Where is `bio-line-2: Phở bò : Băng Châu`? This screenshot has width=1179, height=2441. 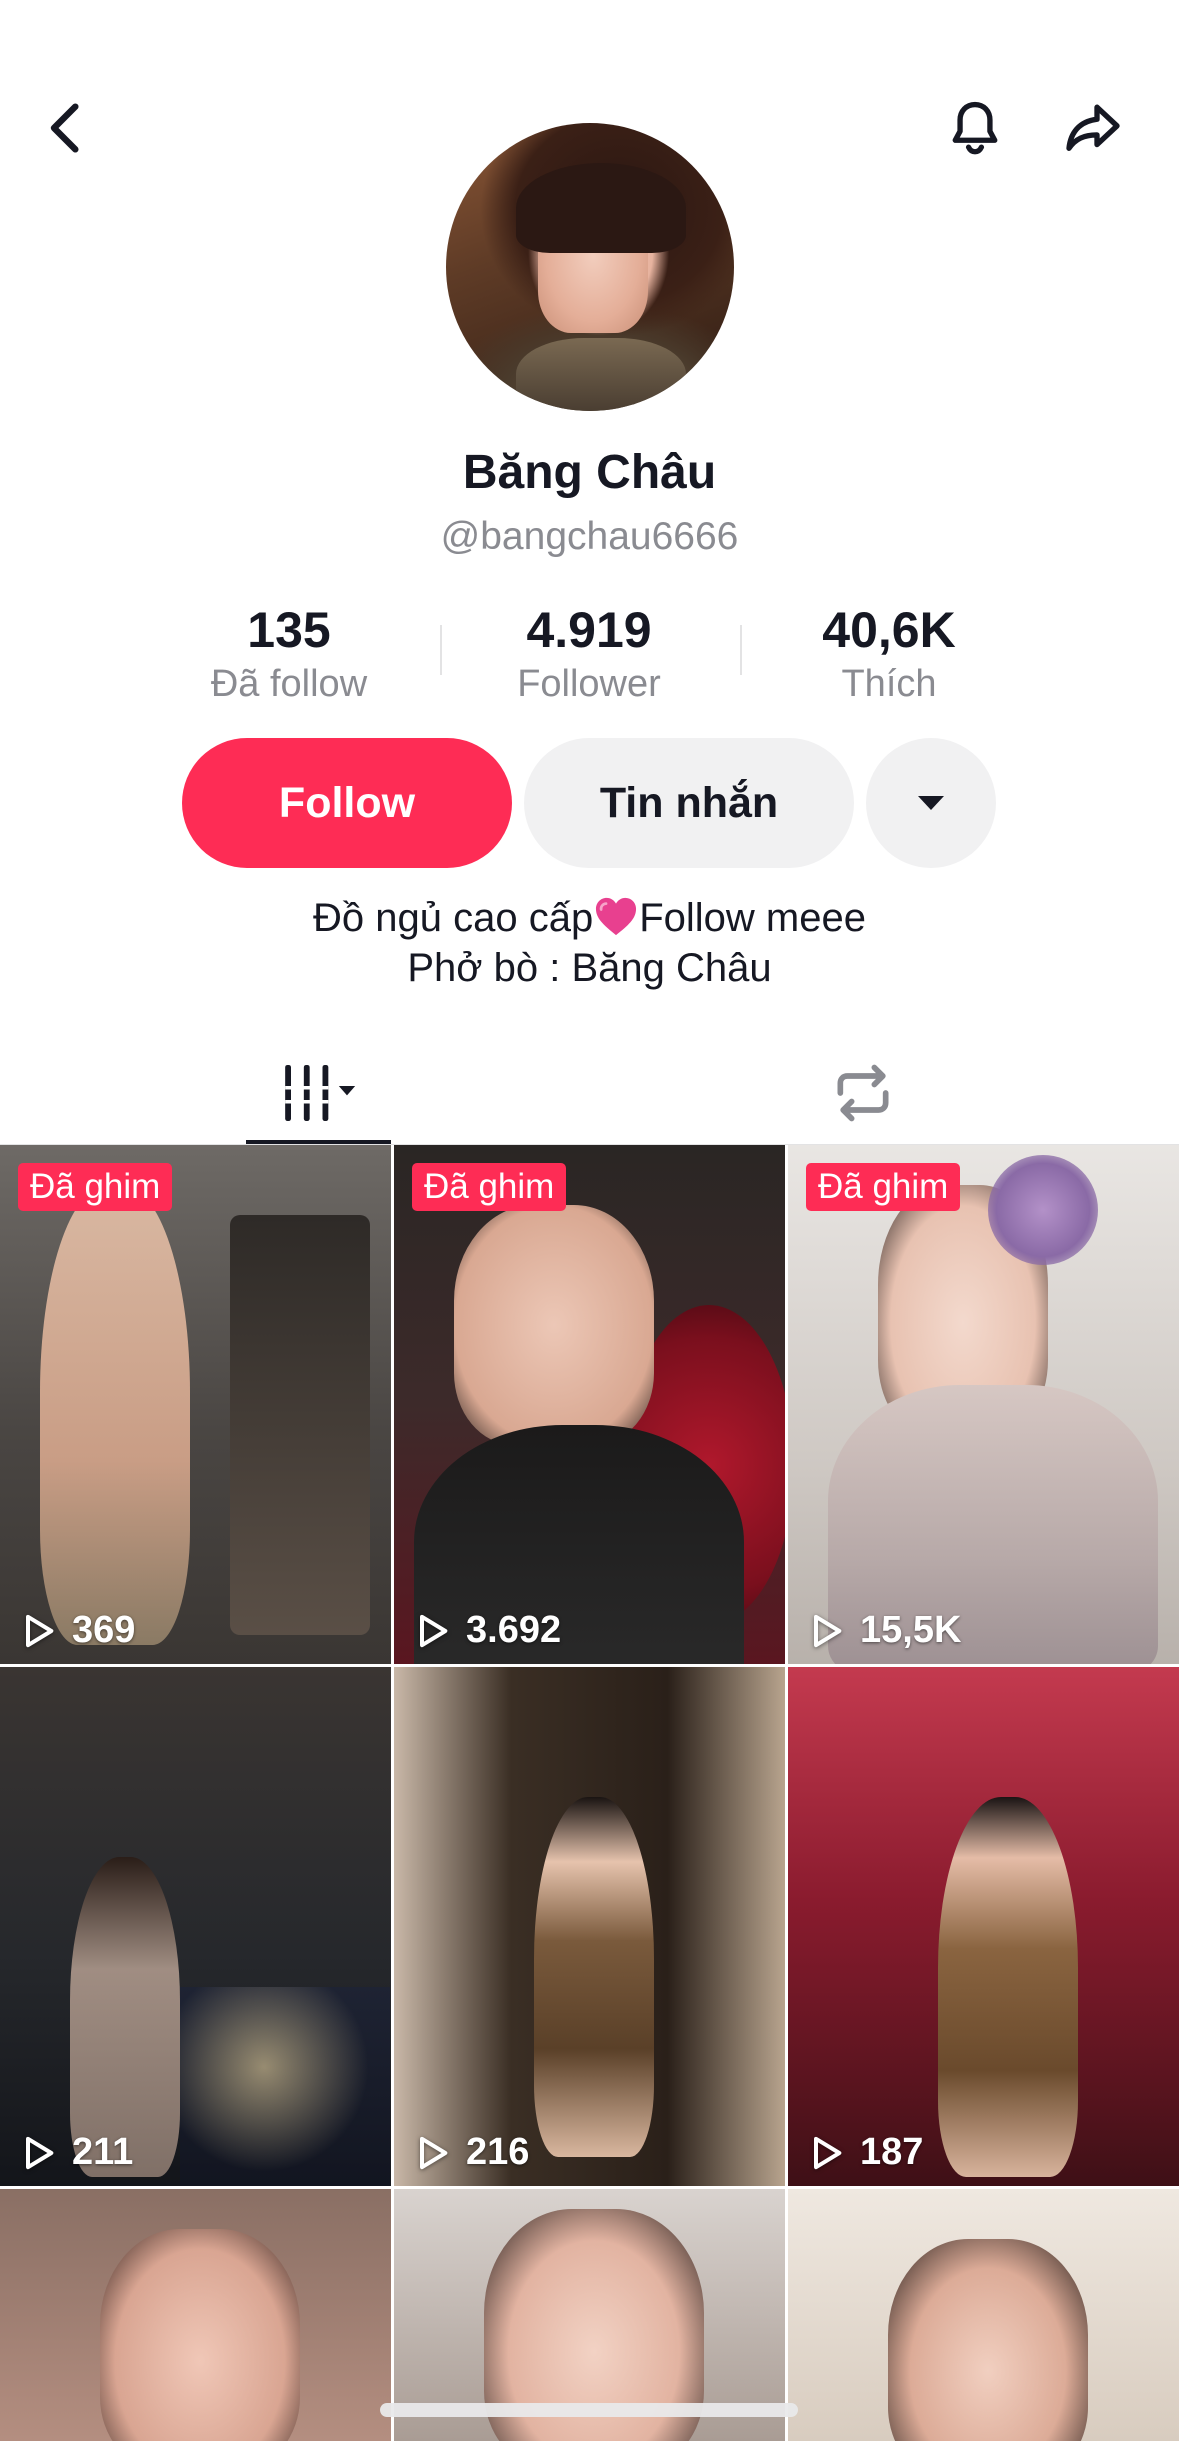 bio-line-2: Phở bò : Băng Châu is located at coordinates (589, 968).